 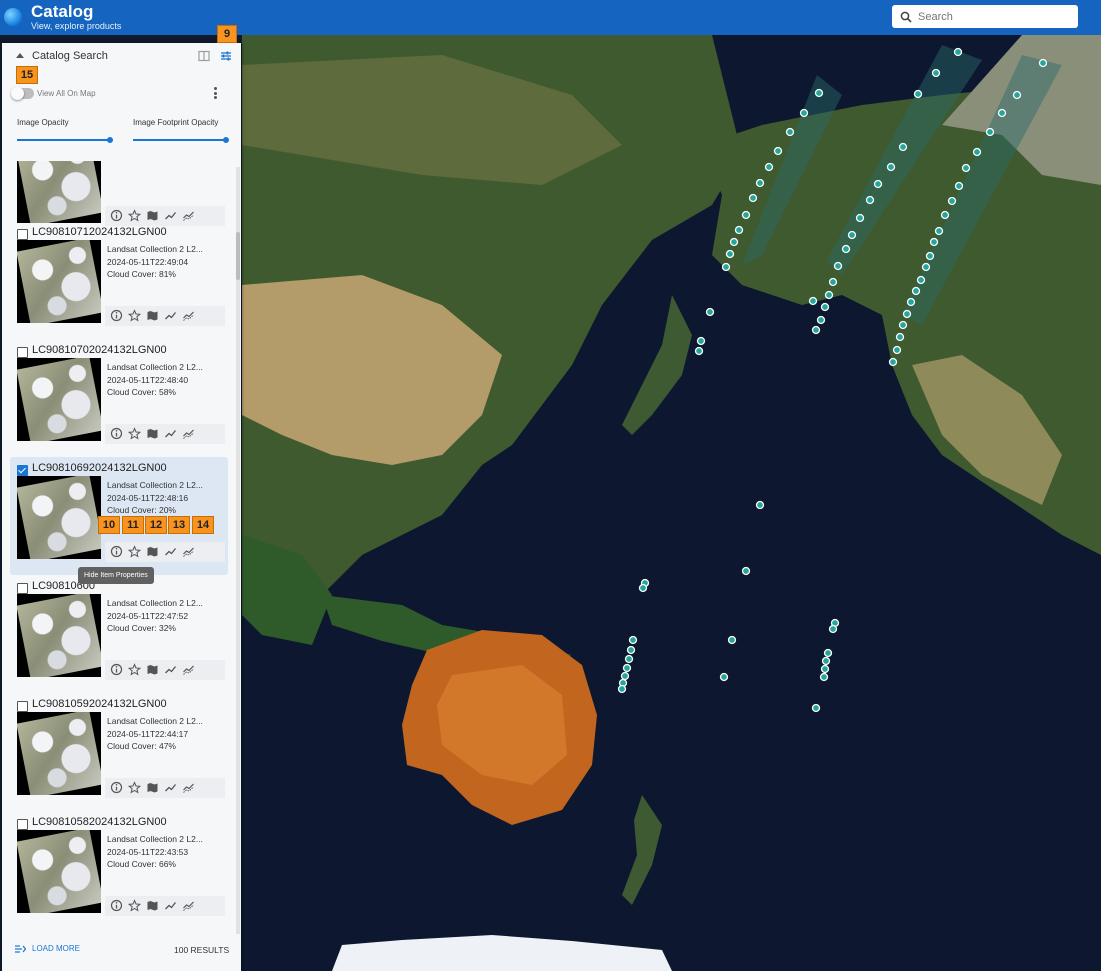 What do you see at coordinates (65, 139) in the screenshot?
I see `image-opacity-slider` at bounding box center [65, 139].